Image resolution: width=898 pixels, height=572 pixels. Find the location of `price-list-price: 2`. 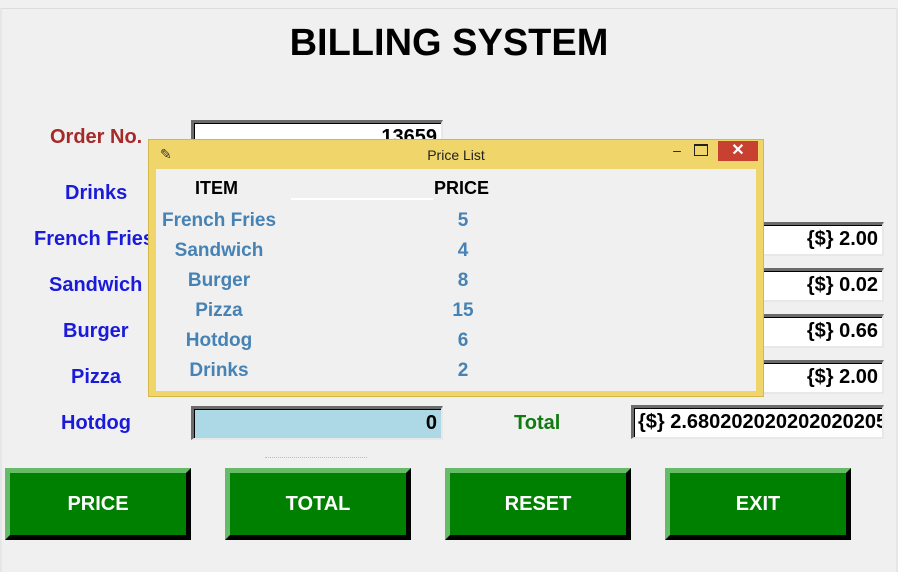

price-list-price: 2 is located at coordinates (463, 370).